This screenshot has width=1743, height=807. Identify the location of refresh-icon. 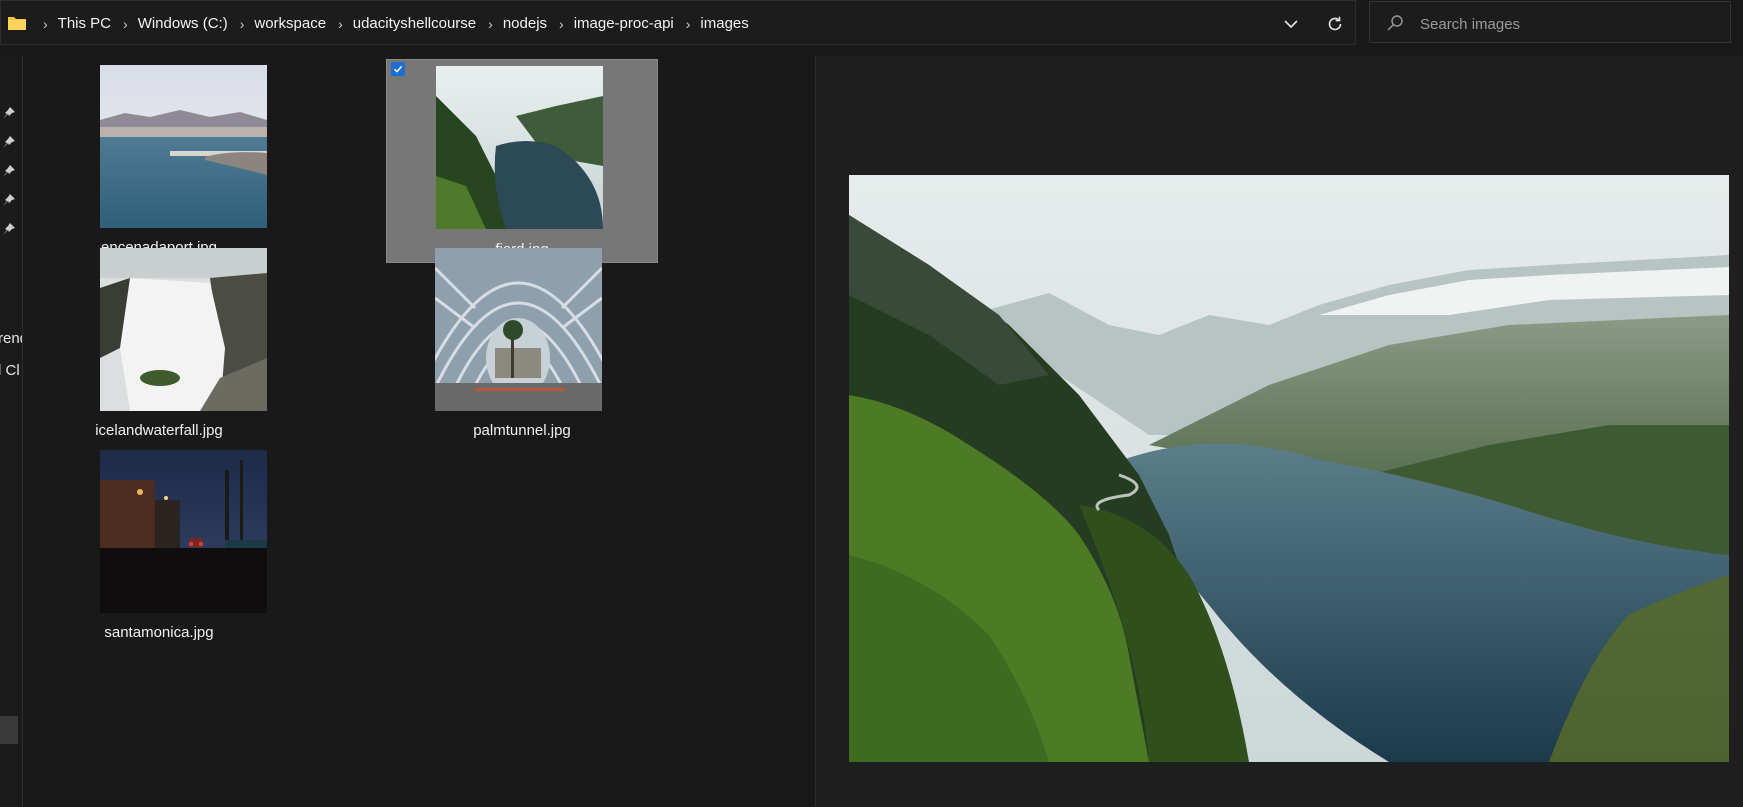
(1335, 23).